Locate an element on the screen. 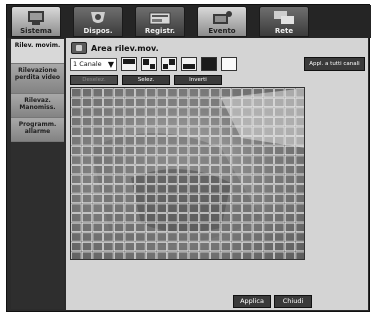 The width and height of the screenshot is (376, 316). deselect-button: Deselez. is located at coordinates (94, 80).